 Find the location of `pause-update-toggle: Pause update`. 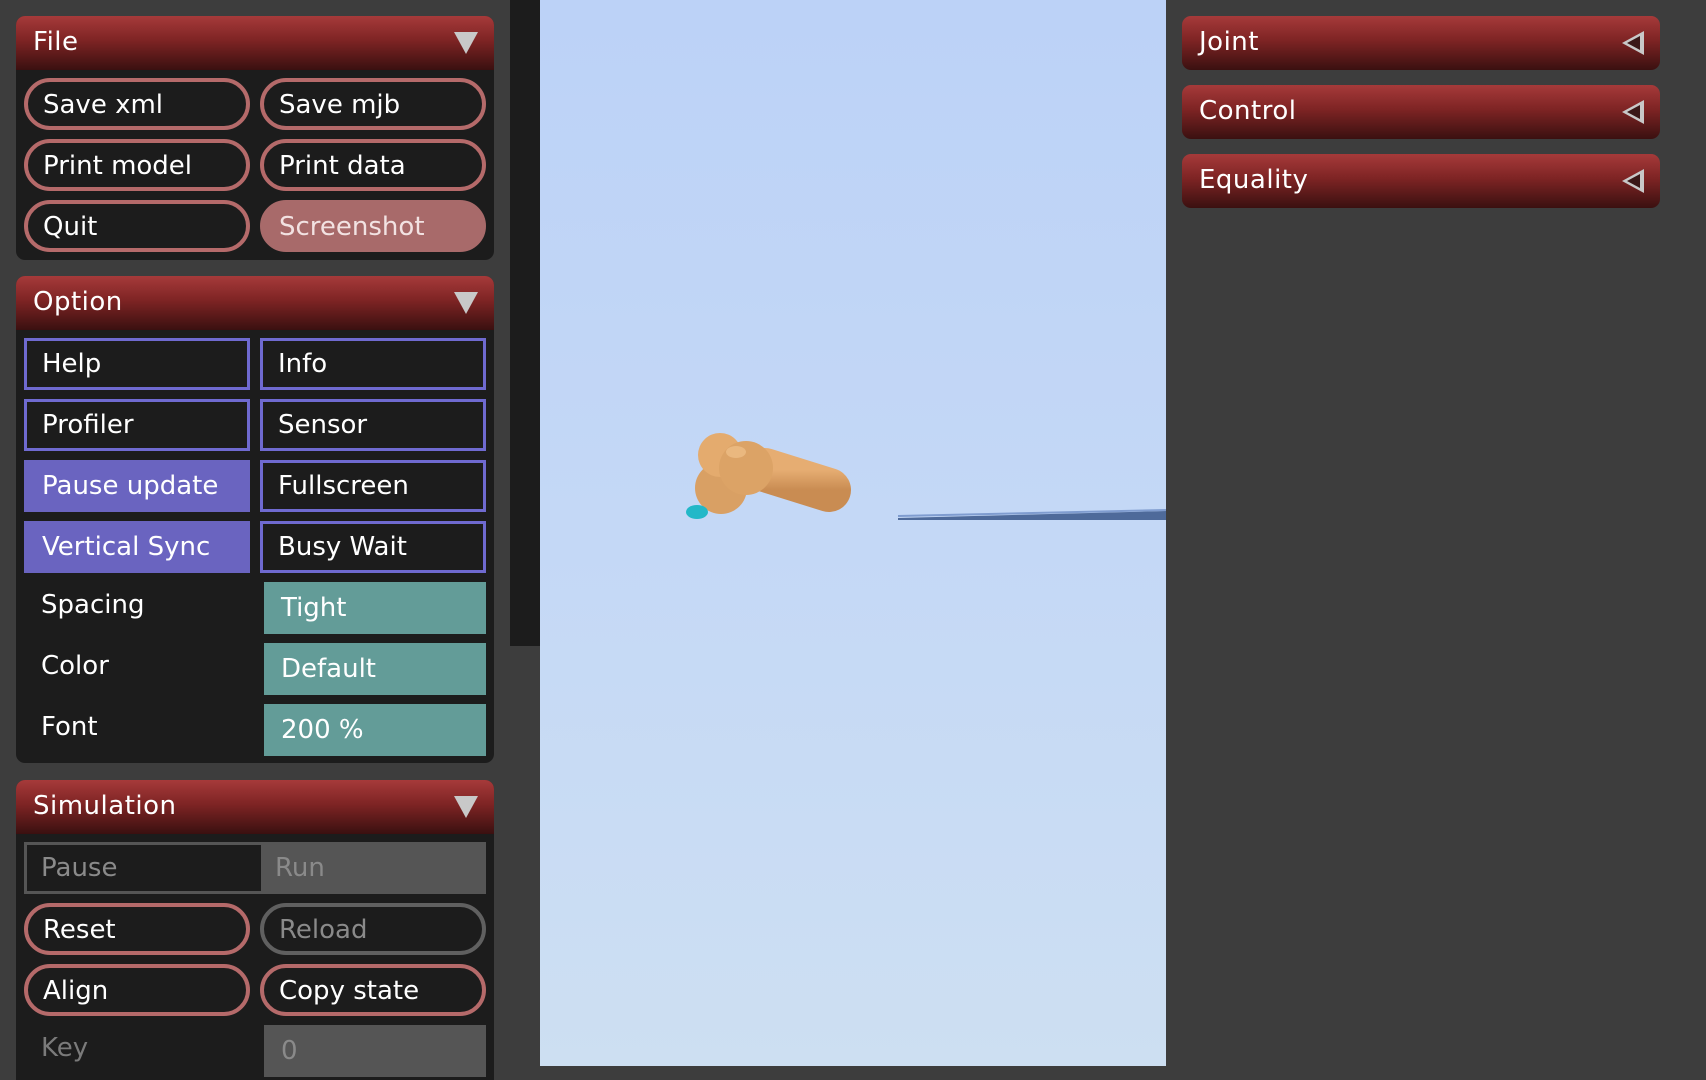

pause-update-toggle: Pause update is located at coordinates (137, 486).